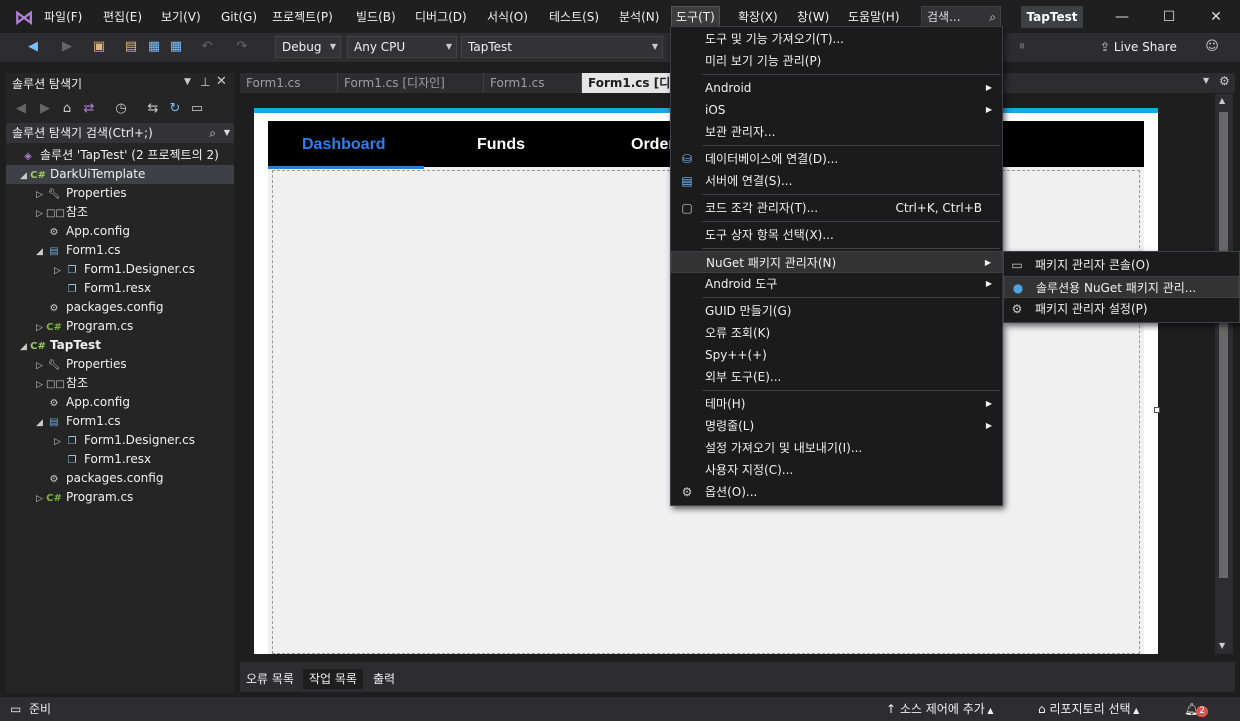 The image size is (1240, 721). I want to click on tab-form1-cs-2: Form1.cs, so click(533, 83).